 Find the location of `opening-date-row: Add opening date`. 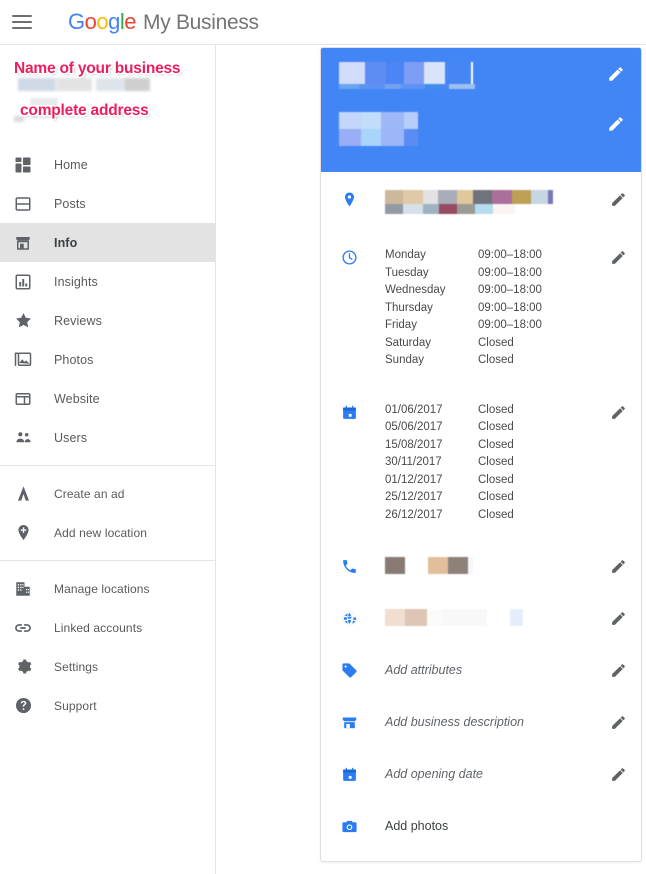

opening-date-row: Add opening date is located at coordinates (481, 779).